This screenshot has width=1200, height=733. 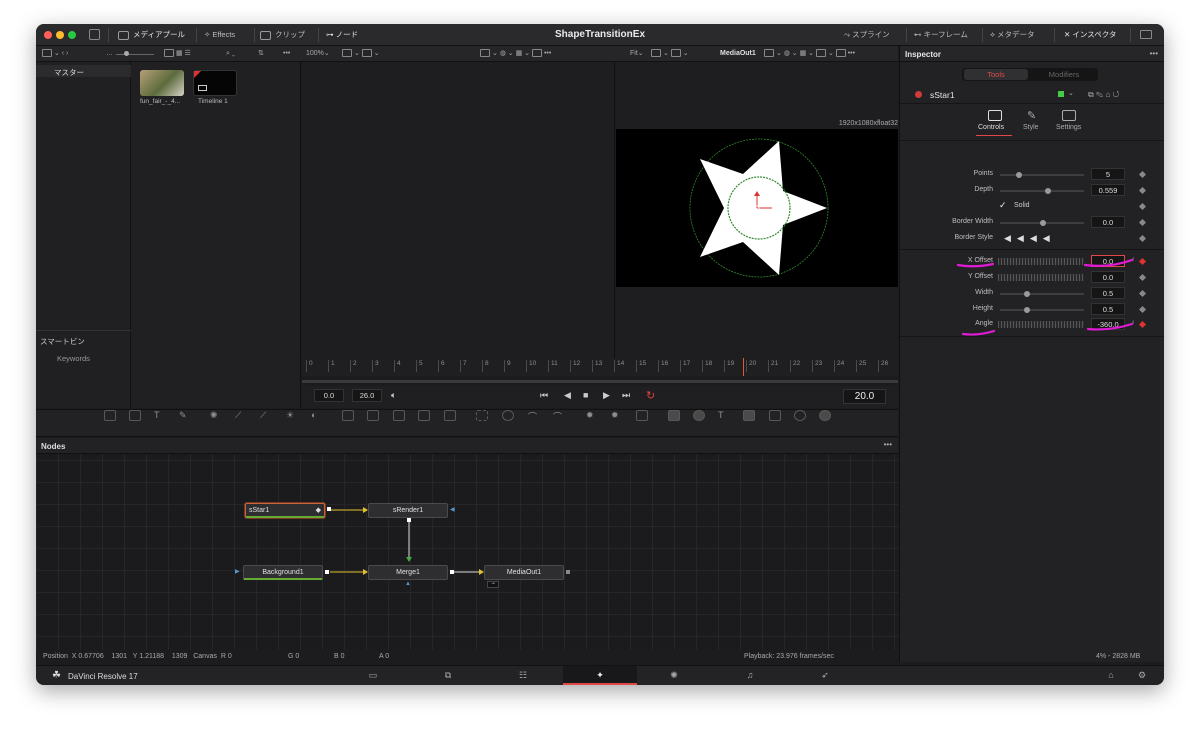 I want to click on fairlight-page-icon: ♫, so click(x=750, y=675).